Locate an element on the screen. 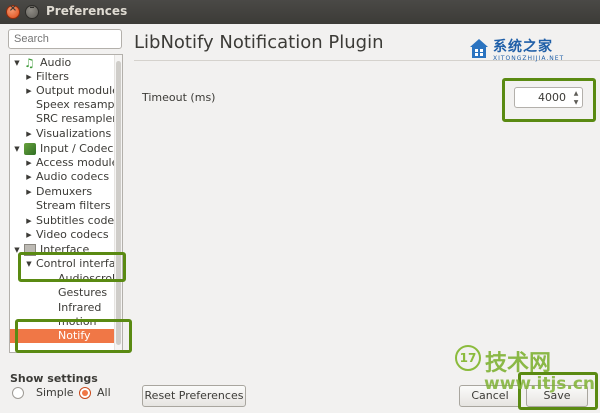  tree-item: Infrared is located at coordinates (62, 308).